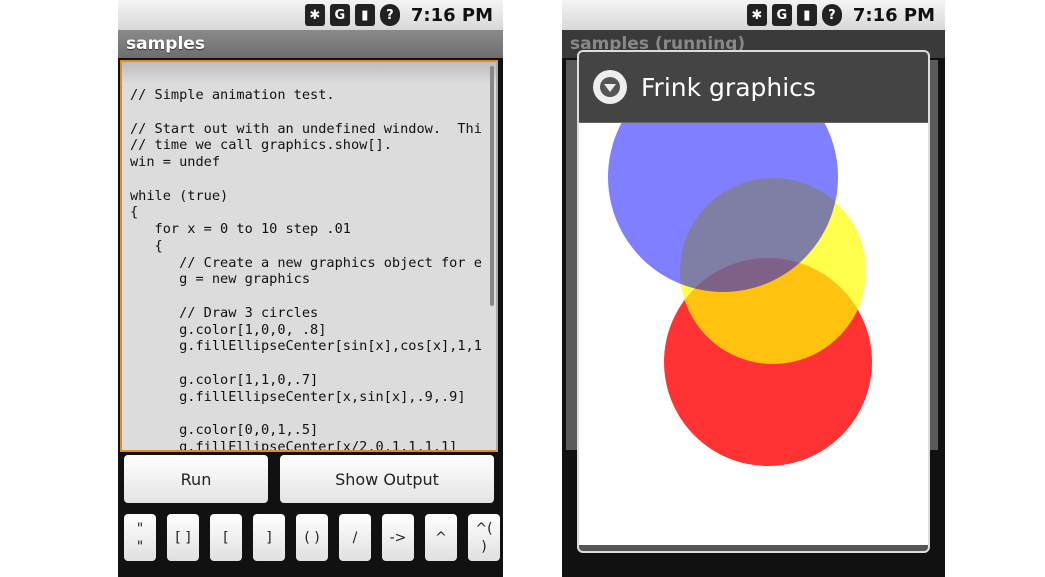 Image resolution: width=1045 pixels, height=577 pixels. What do you see at coordinates (140, 537) in the screenshot?
I see `key-quotes: " "` at bounding box center [140, 537].